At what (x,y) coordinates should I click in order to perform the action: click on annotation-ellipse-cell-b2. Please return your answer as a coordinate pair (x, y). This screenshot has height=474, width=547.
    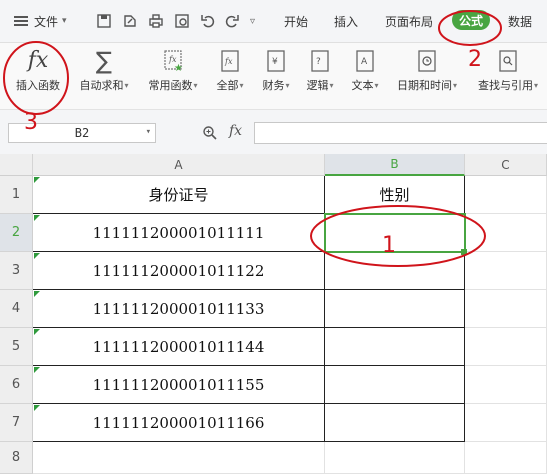
    Looking at the image, I should click on (398, 236).